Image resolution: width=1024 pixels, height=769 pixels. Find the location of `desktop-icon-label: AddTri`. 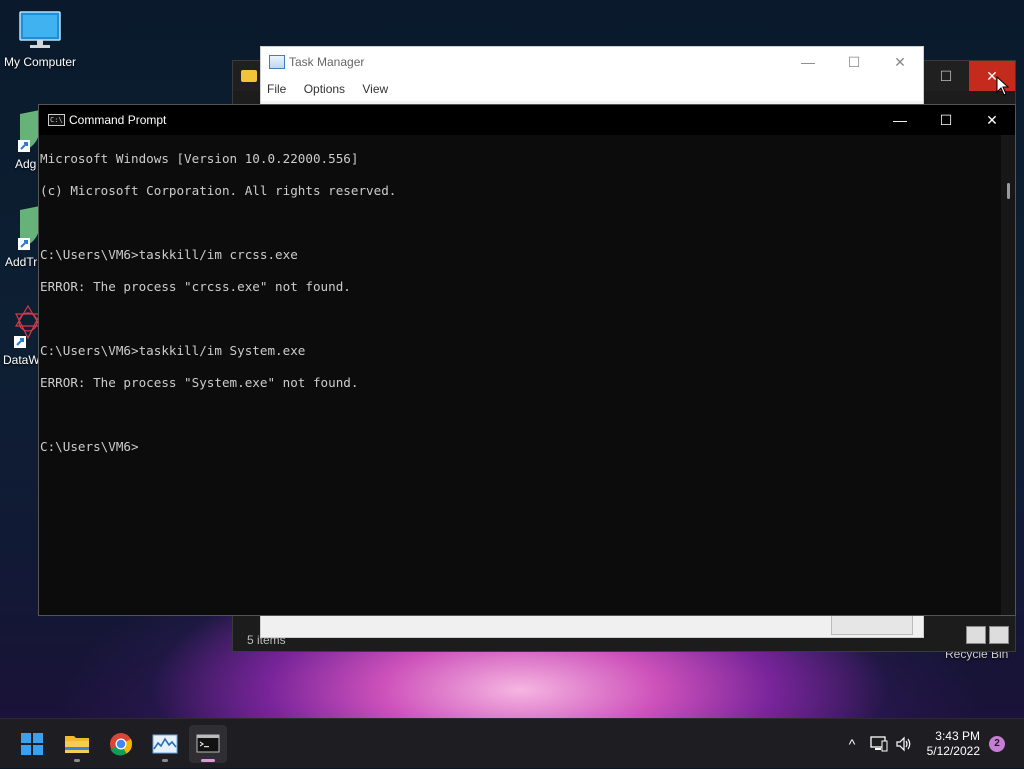

desktop-icon-label: AddTri is located at coordinates (22, 262).